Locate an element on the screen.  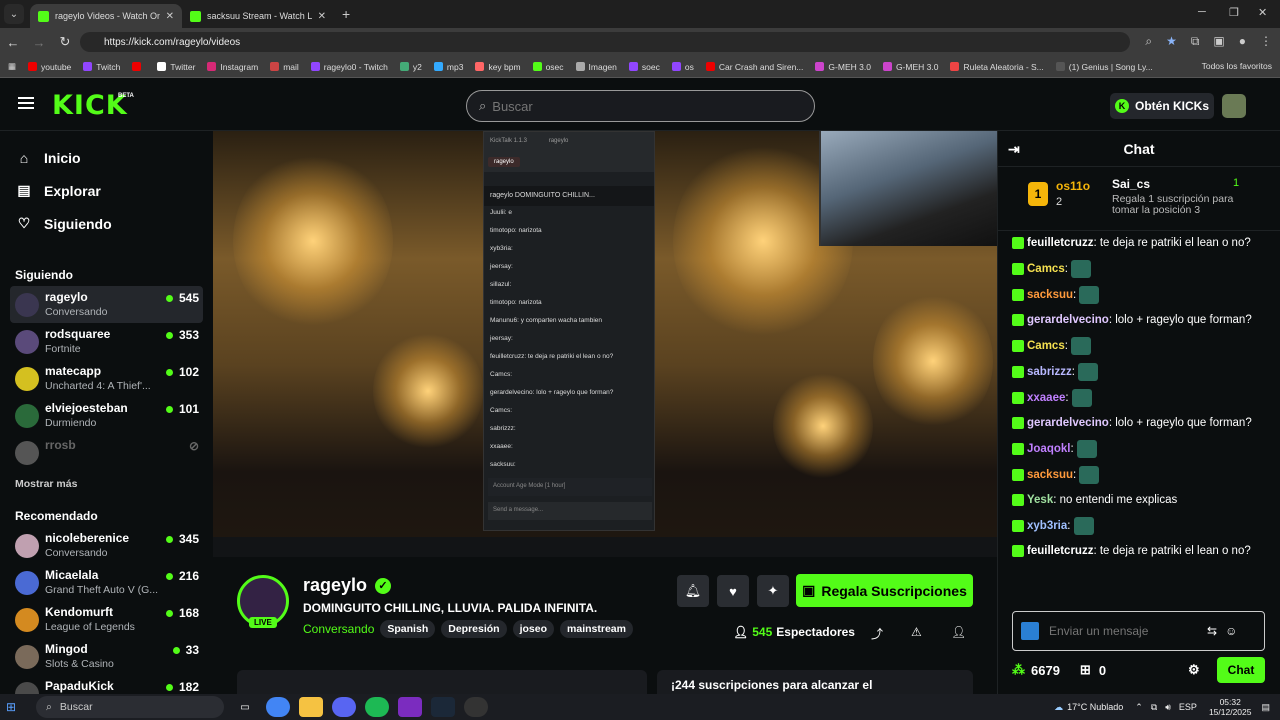
follow-button: ♥ is located at coordinates (733, 591).